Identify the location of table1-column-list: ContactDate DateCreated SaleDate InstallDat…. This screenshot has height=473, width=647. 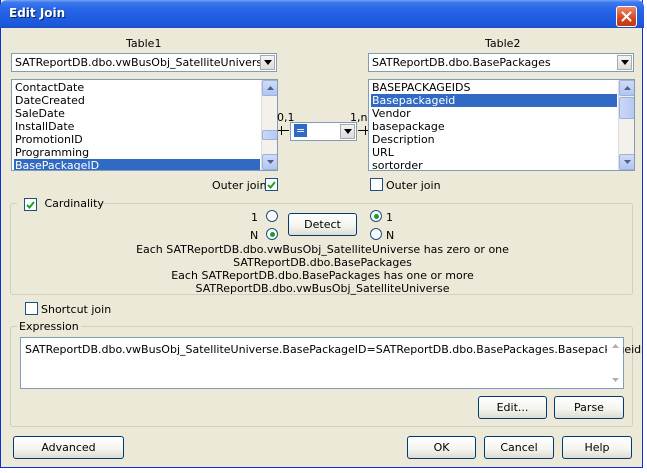
(144, 125).